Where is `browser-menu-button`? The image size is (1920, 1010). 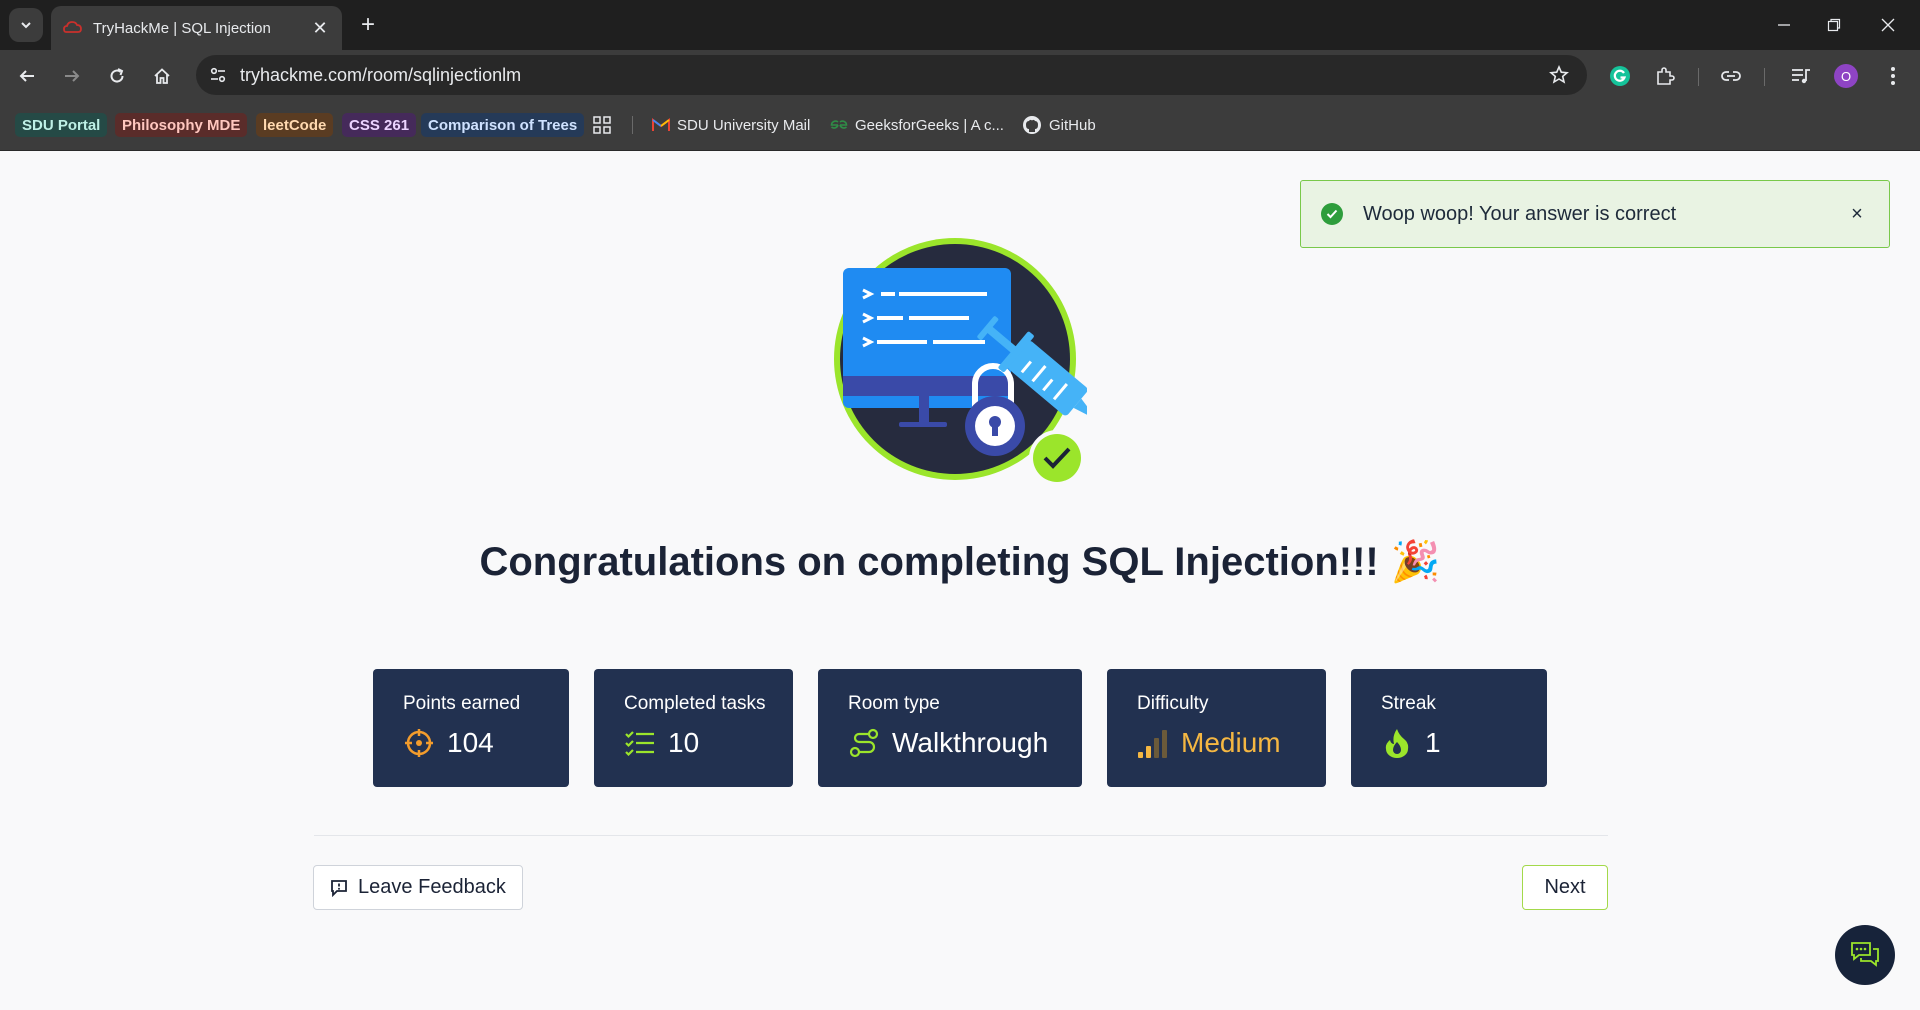
browser-menu-button is located at coordinates (1893, 76).